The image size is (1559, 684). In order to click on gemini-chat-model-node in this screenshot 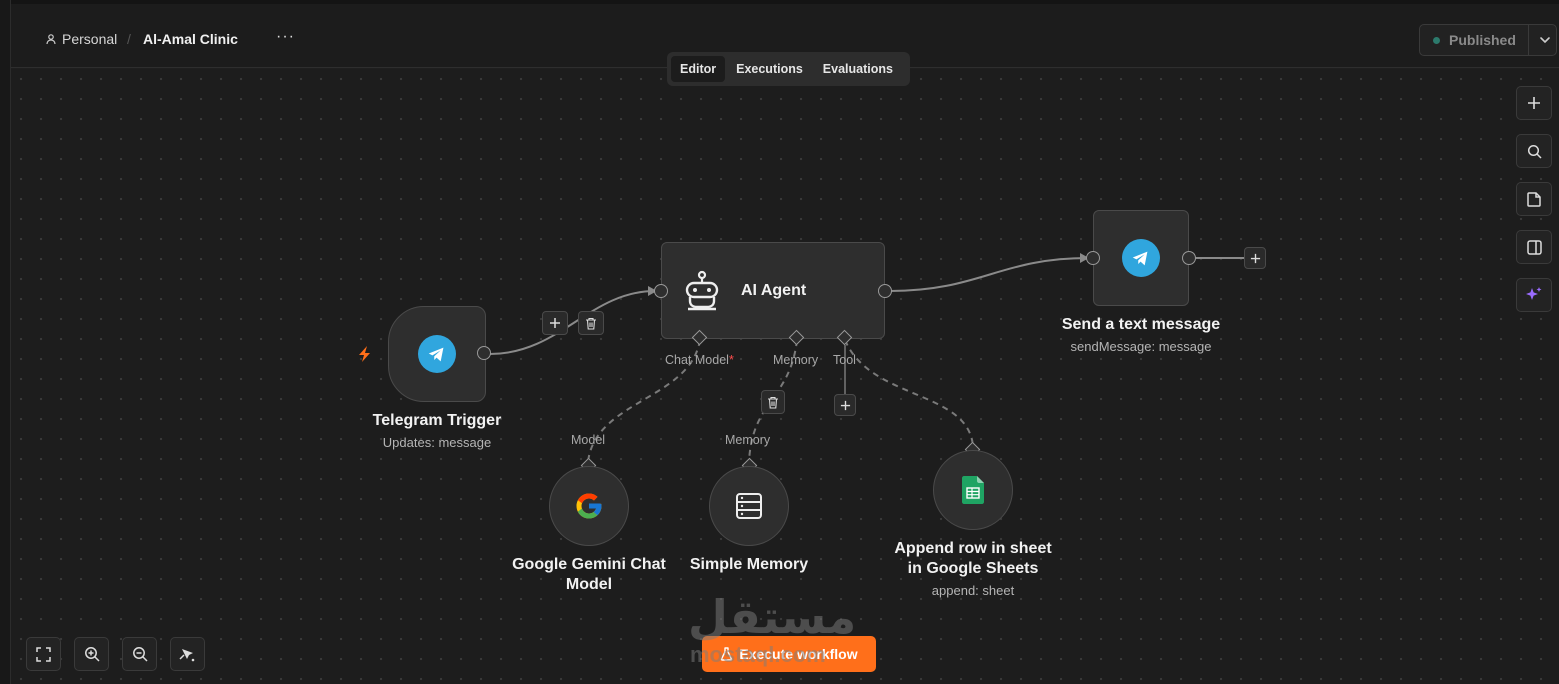, I will do `click(589, 506)`.